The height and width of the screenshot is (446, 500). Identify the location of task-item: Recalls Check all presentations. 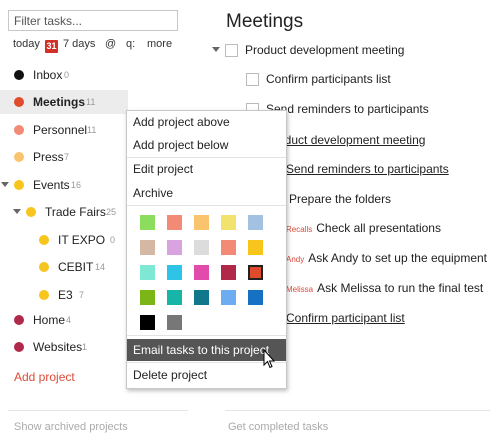
(363, 228).